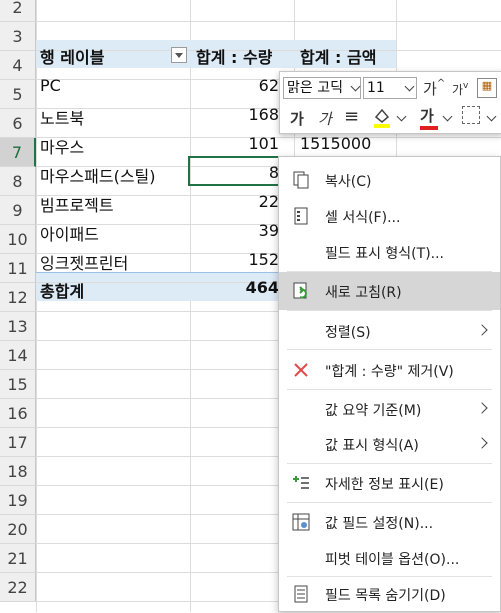  Describe the element at coordinates (301, 594) in the screenshot. I see `field-list-icon` at that location.